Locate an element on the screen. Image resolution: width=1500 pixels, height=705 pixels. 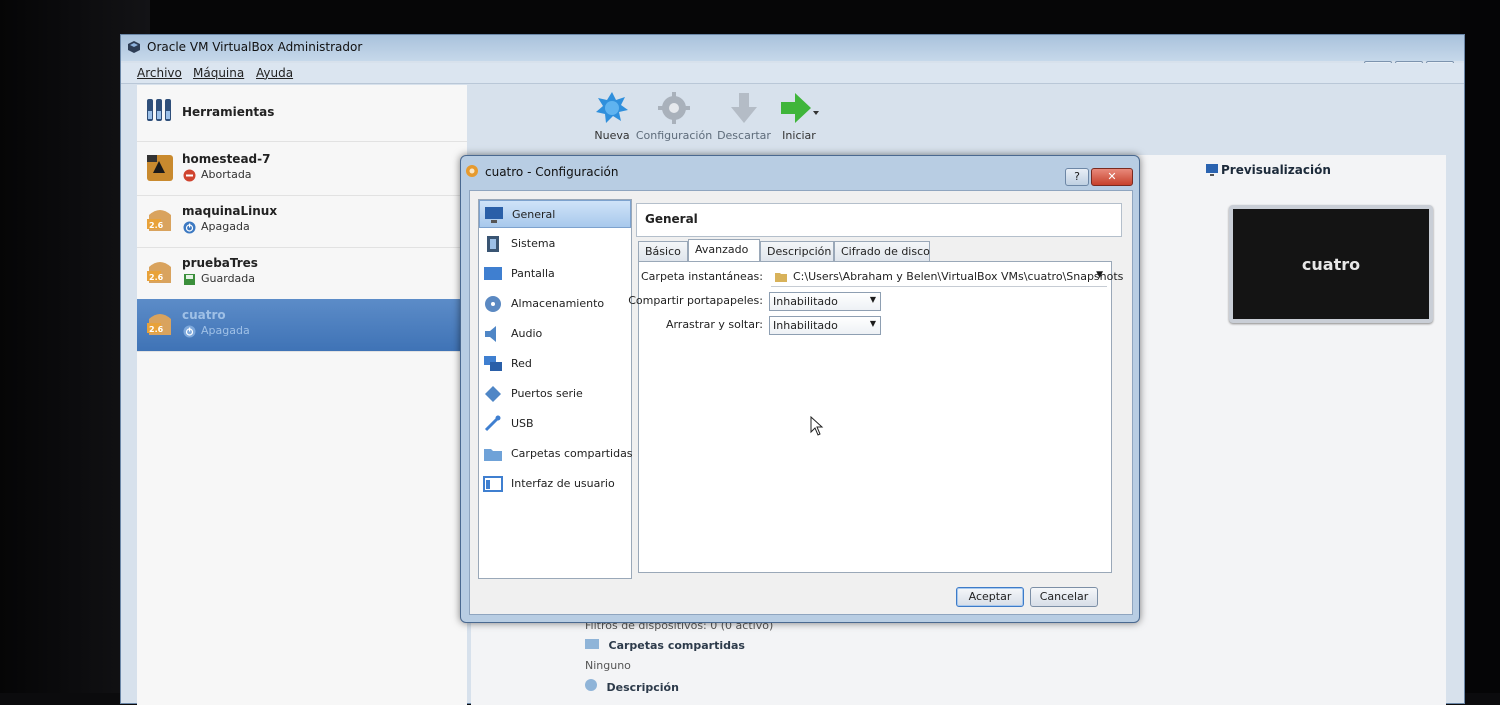
menu-archivo: Archivo is located at coordinates (159, 73).